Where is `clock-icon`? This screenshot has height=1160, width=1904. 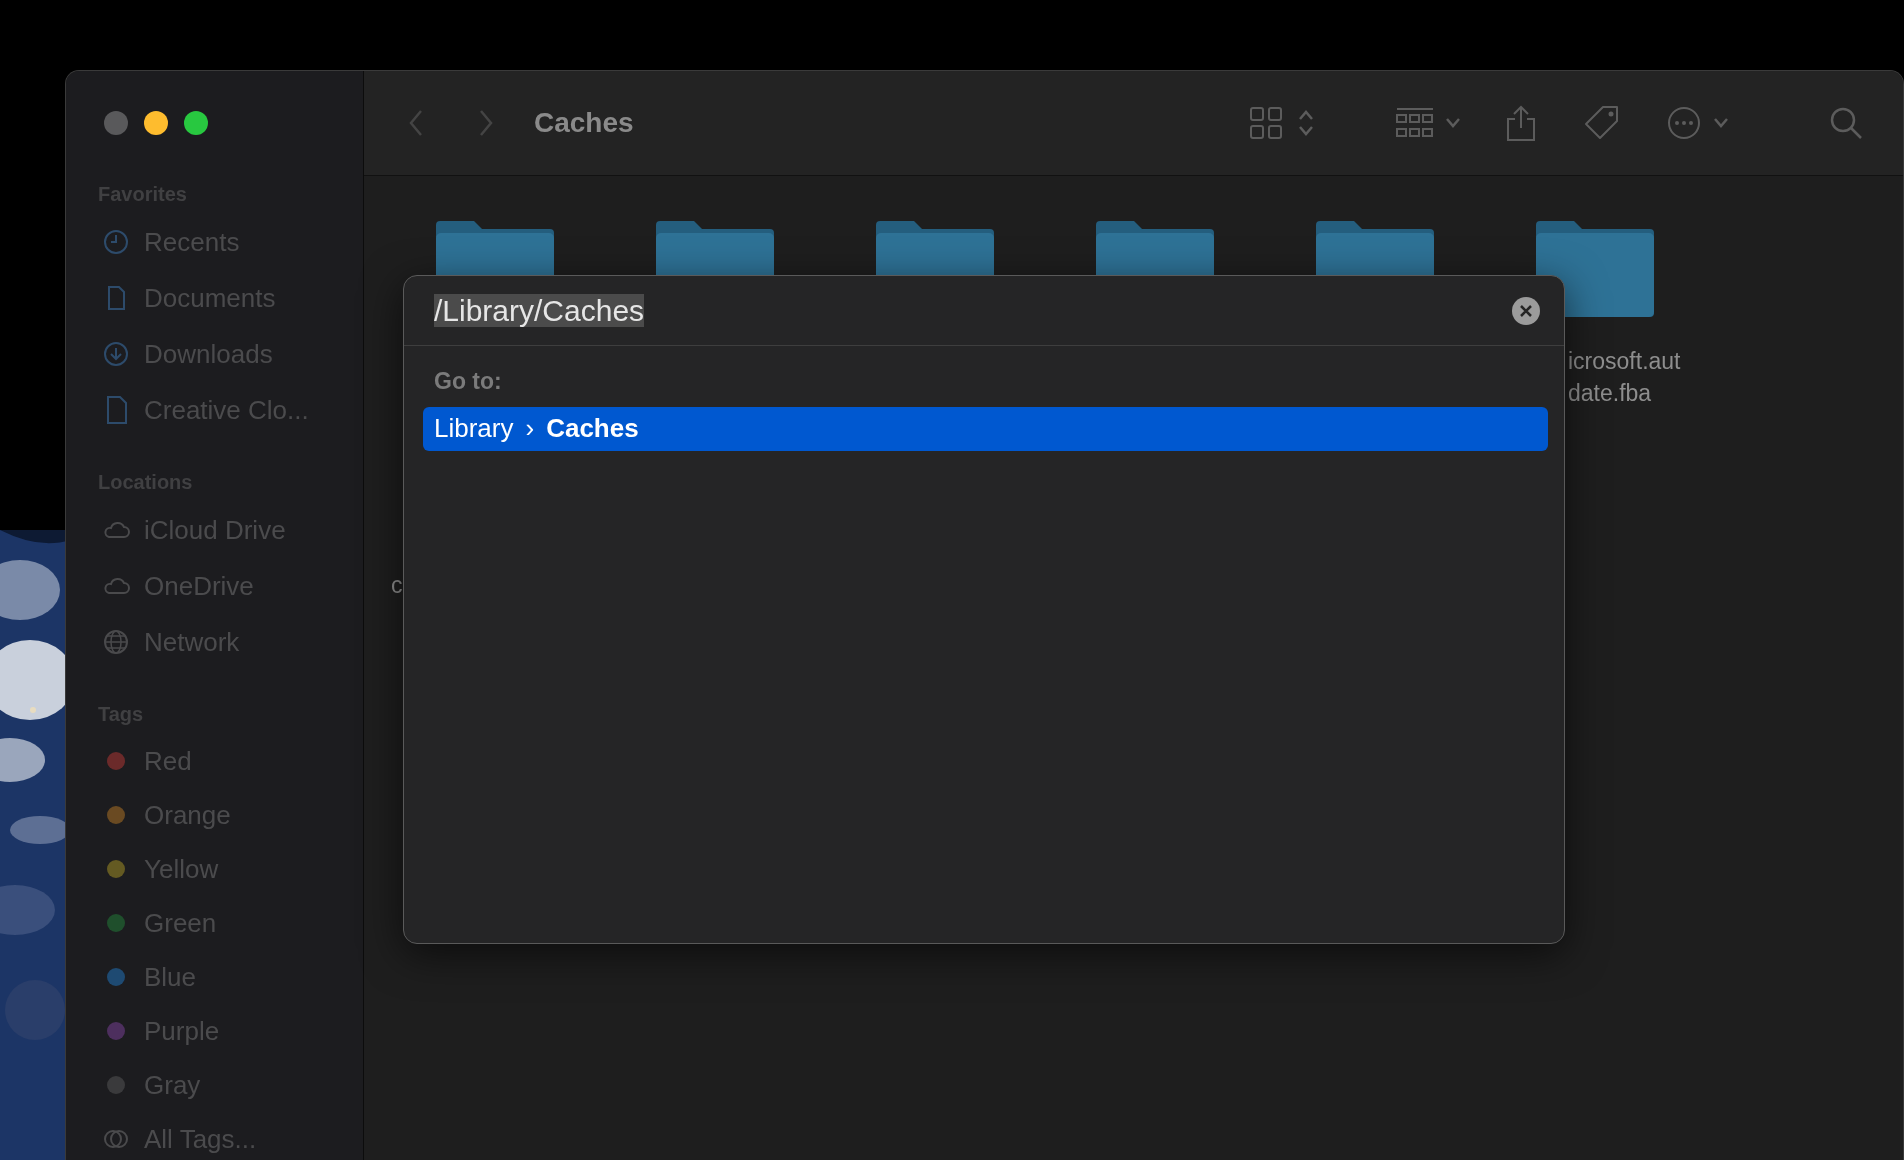 clock-icon is located at coordinates (116, 242).